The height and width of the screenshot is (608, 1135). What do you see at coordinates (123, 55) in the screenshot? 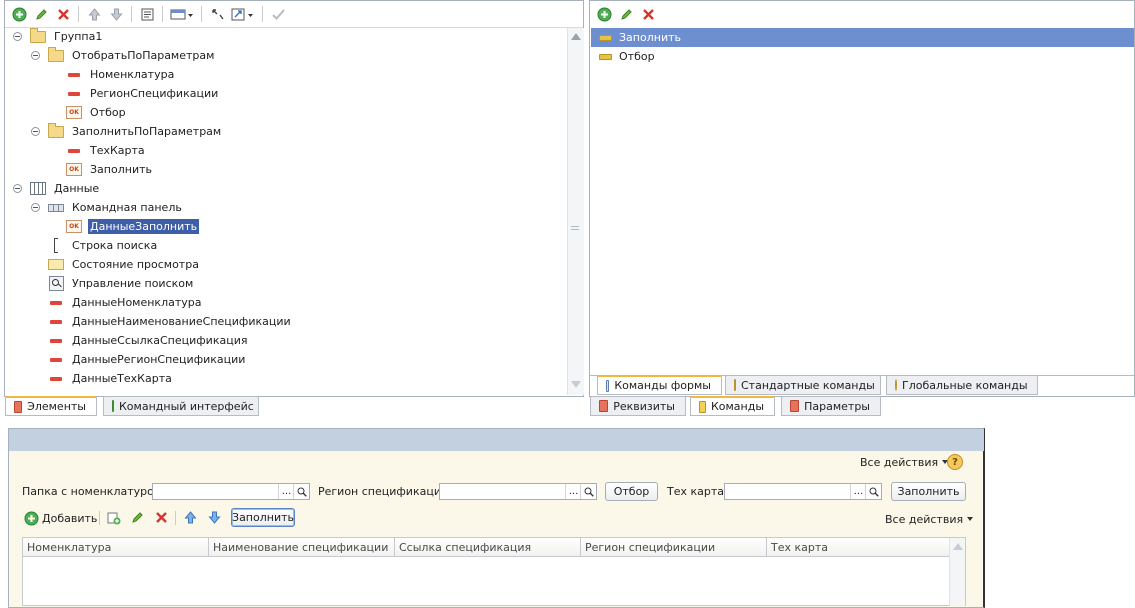
I see `tree-item: ОтобратьПоПараметрам` at bounding box center [123, 55].